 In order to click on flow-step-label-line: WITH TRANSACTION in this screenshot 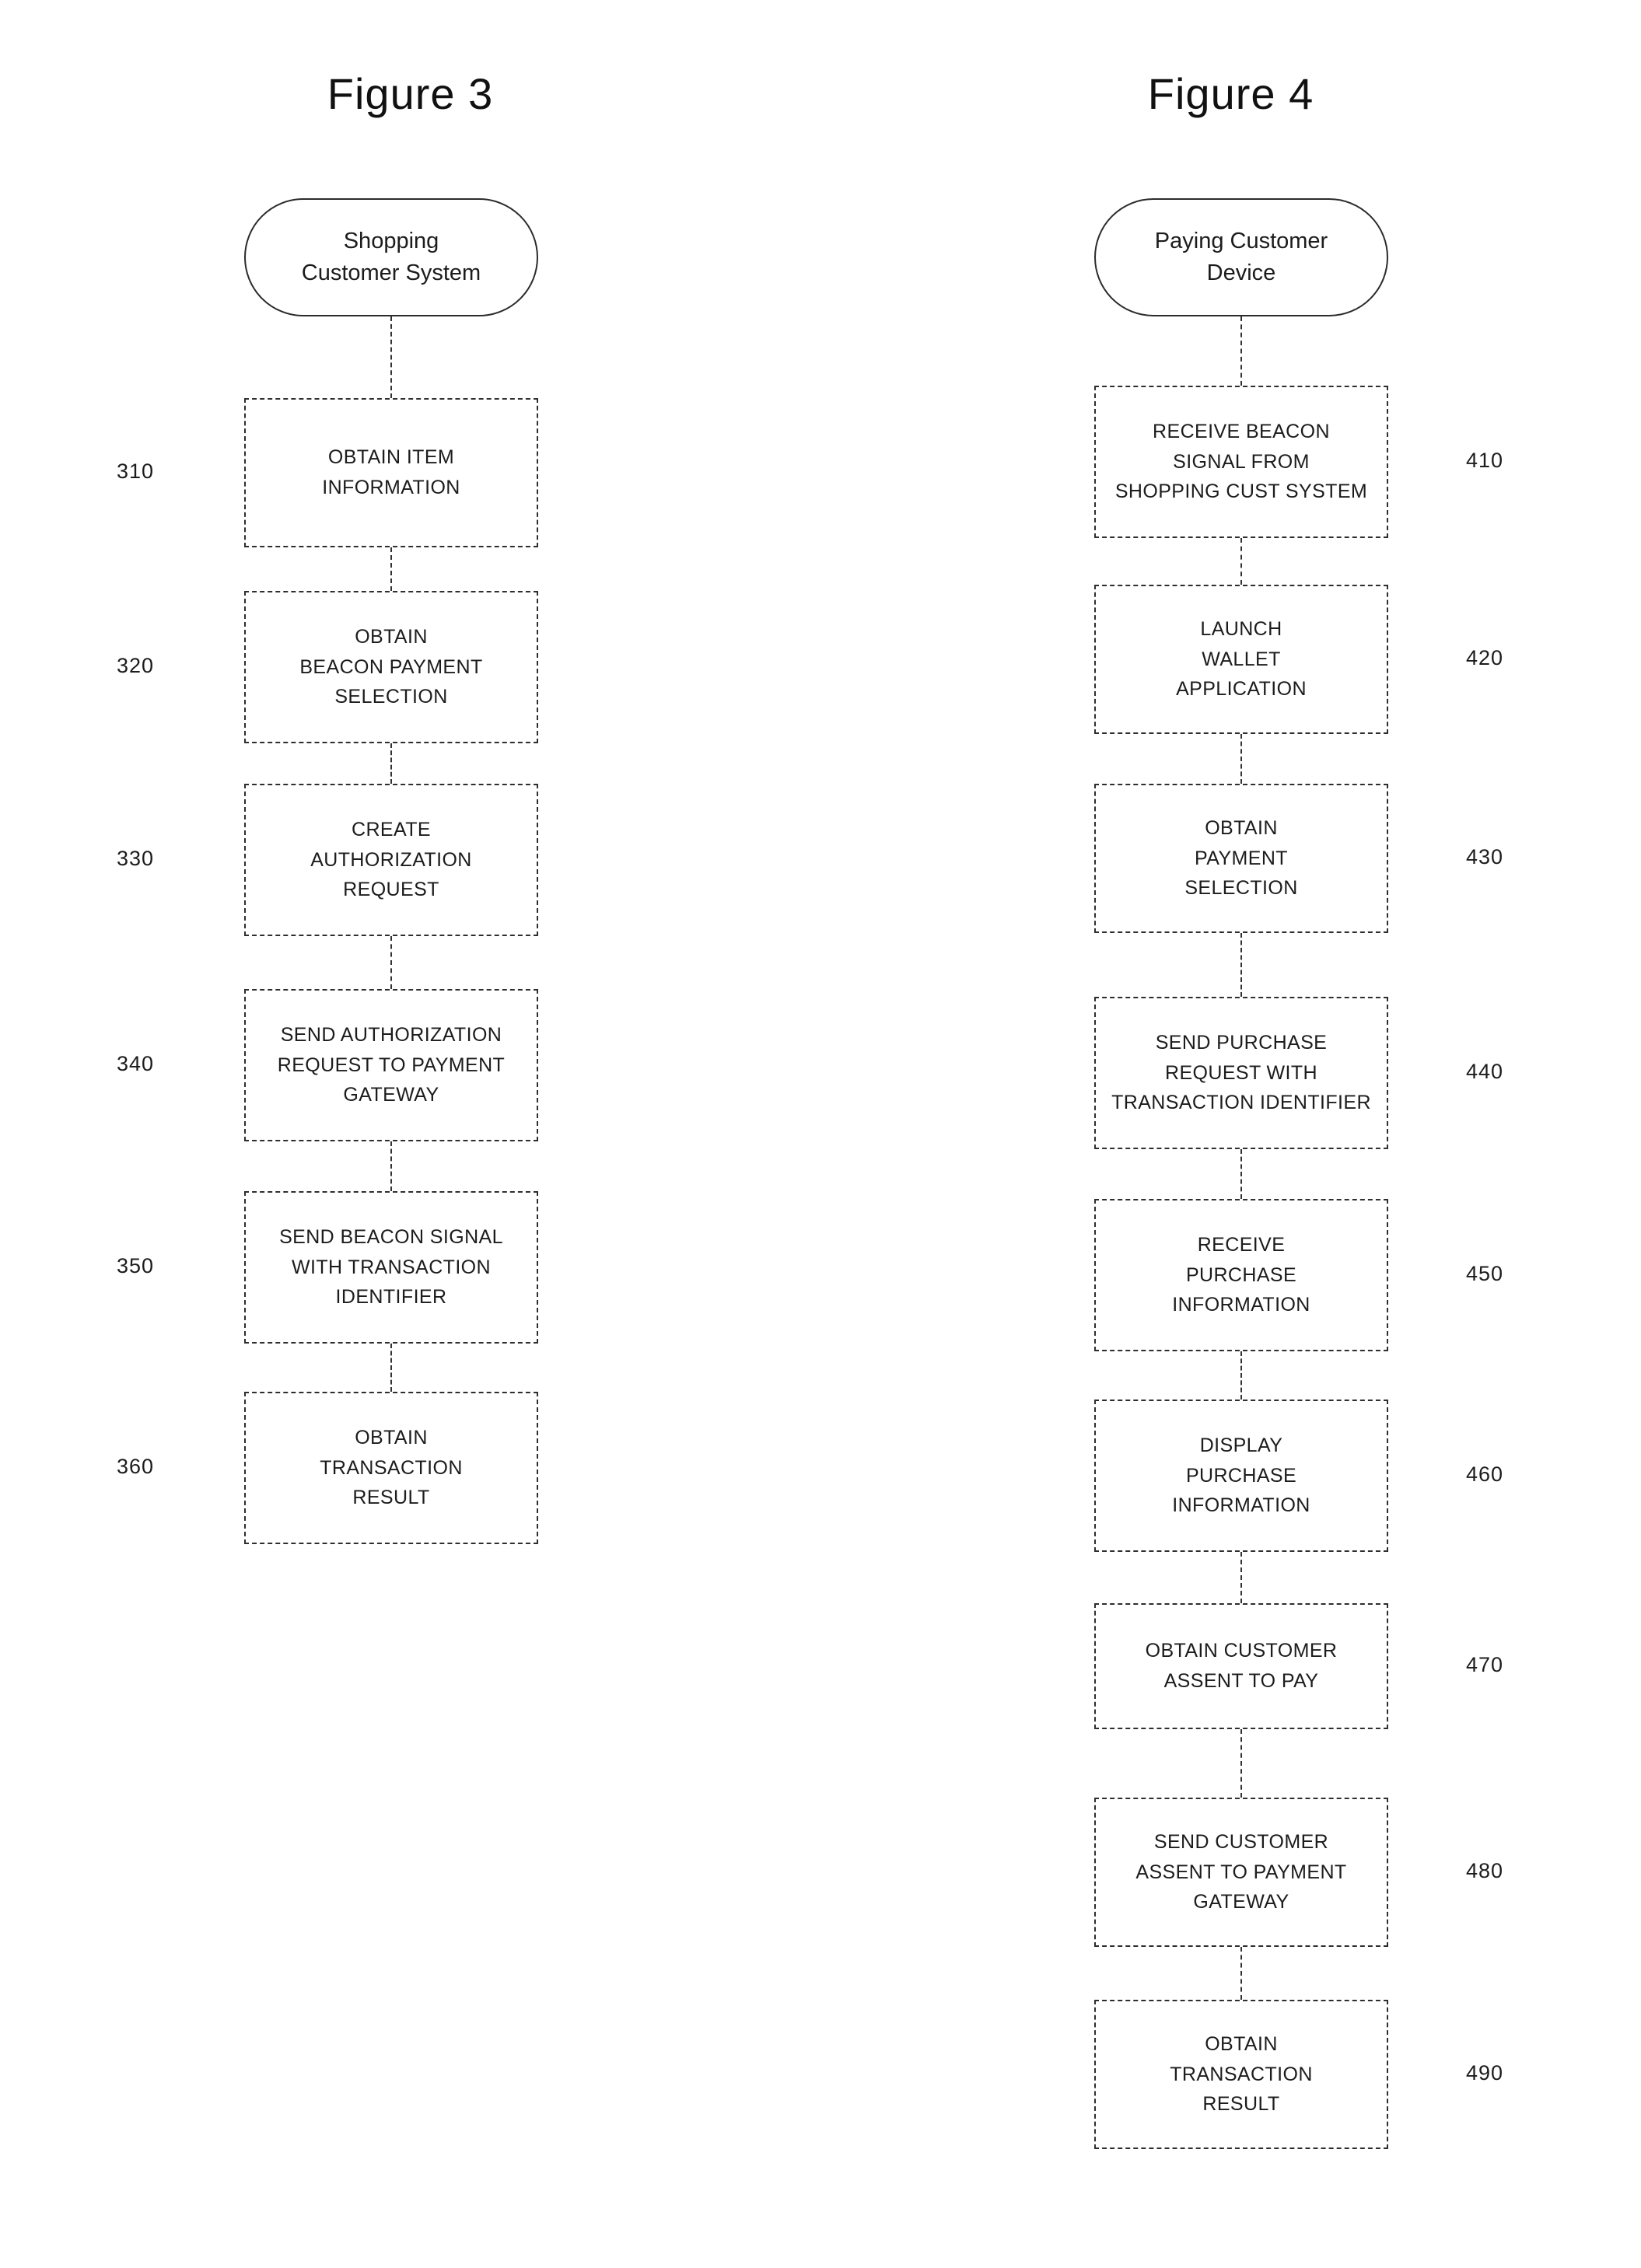, I will do `click(391, 1267)`.